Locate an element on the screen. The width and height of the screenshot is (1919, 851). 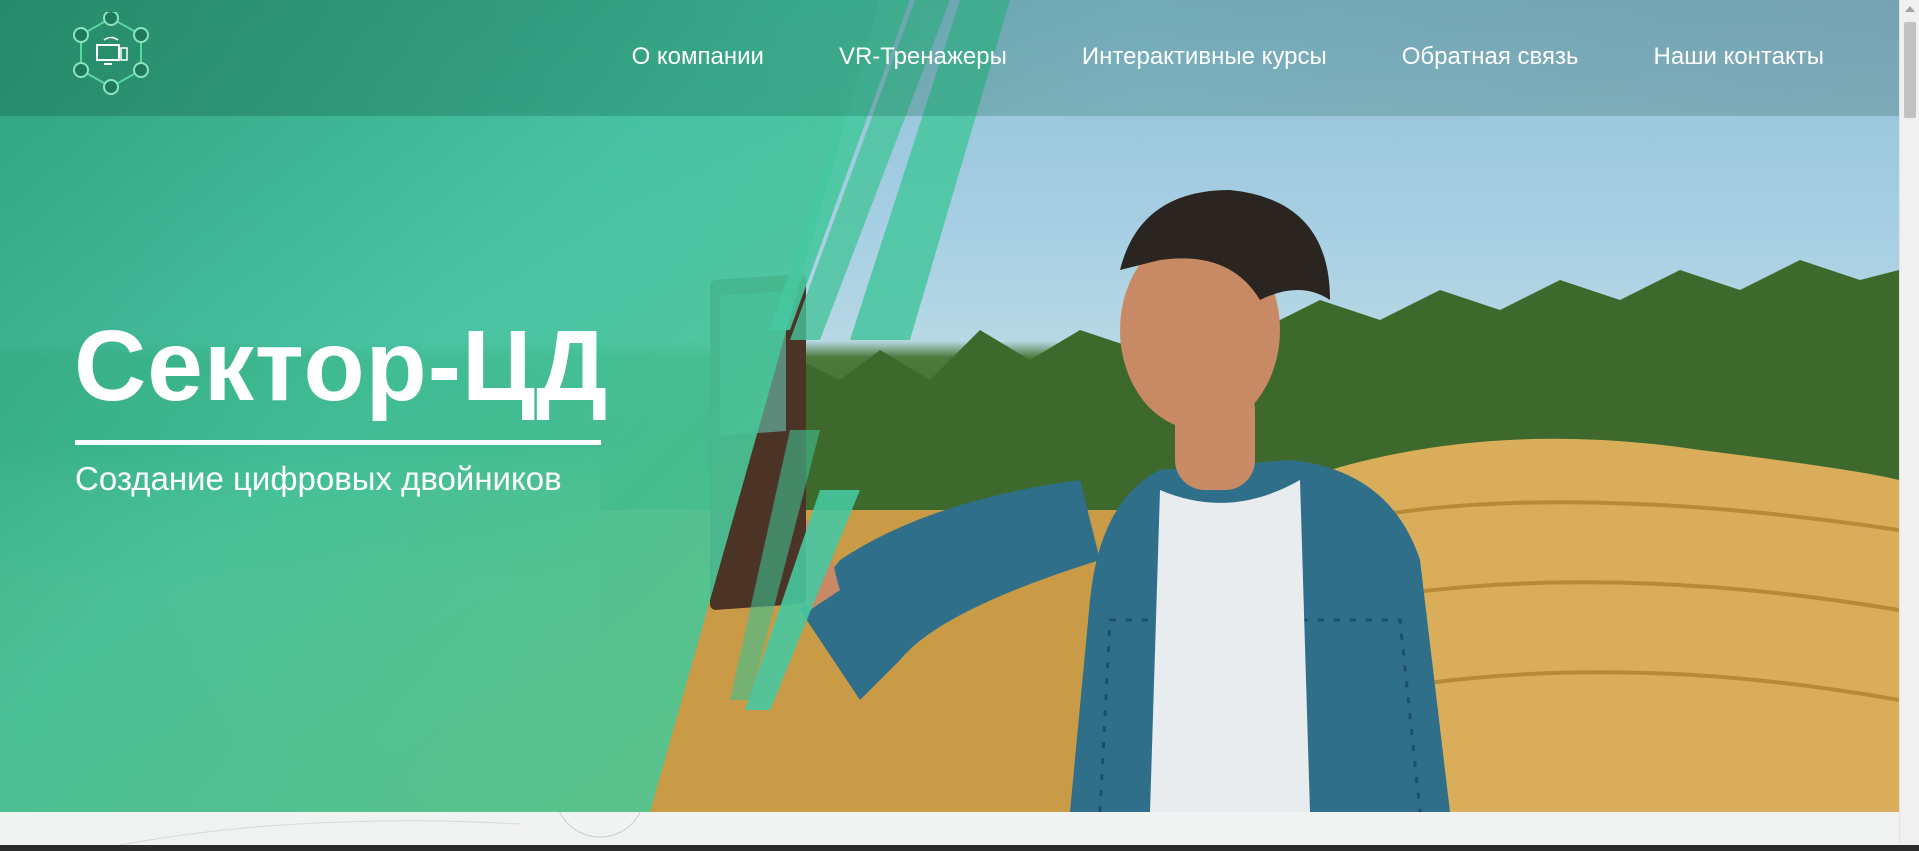
vertical-scrollbar is located at coordinates (1909, 422).